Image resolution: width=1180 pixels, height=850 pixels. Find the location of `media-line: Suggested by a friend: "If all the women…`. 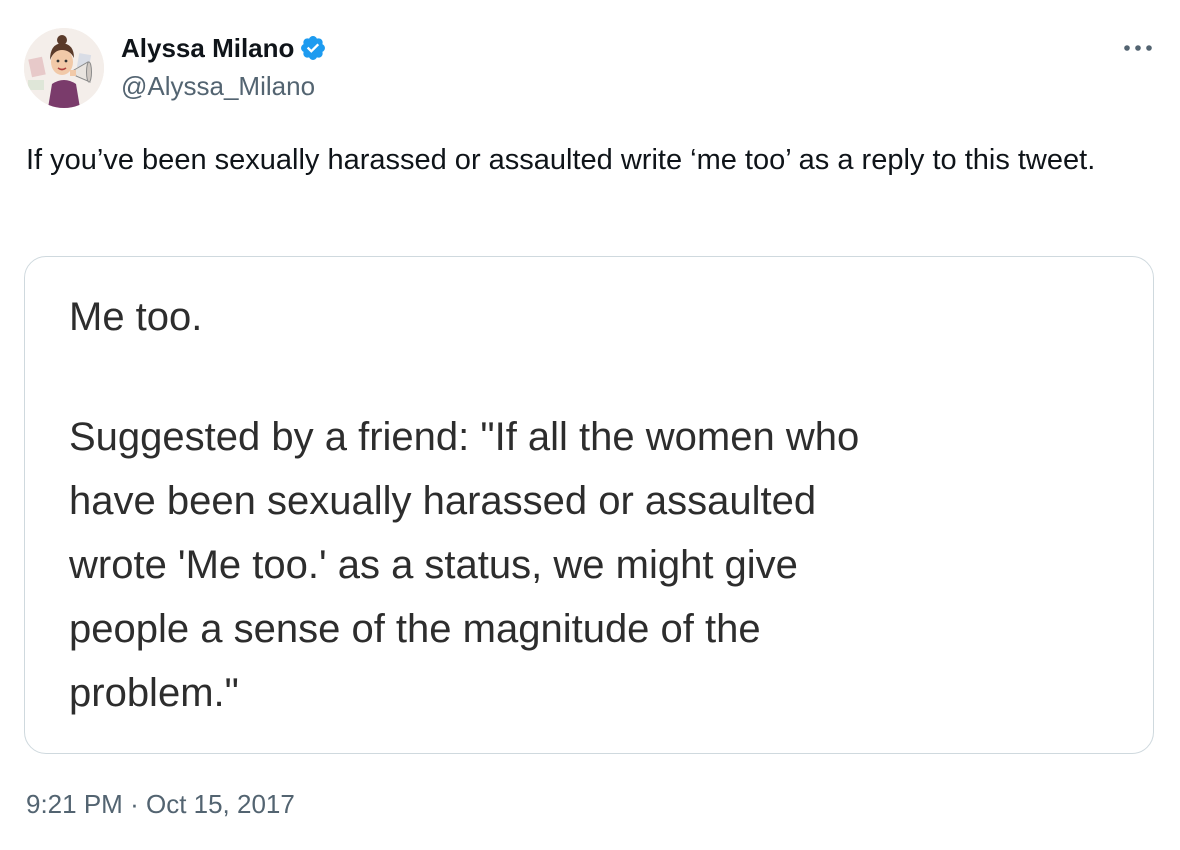

media-line: Suggested by a friend: "If all the women… is located at coordinates (464, 437).